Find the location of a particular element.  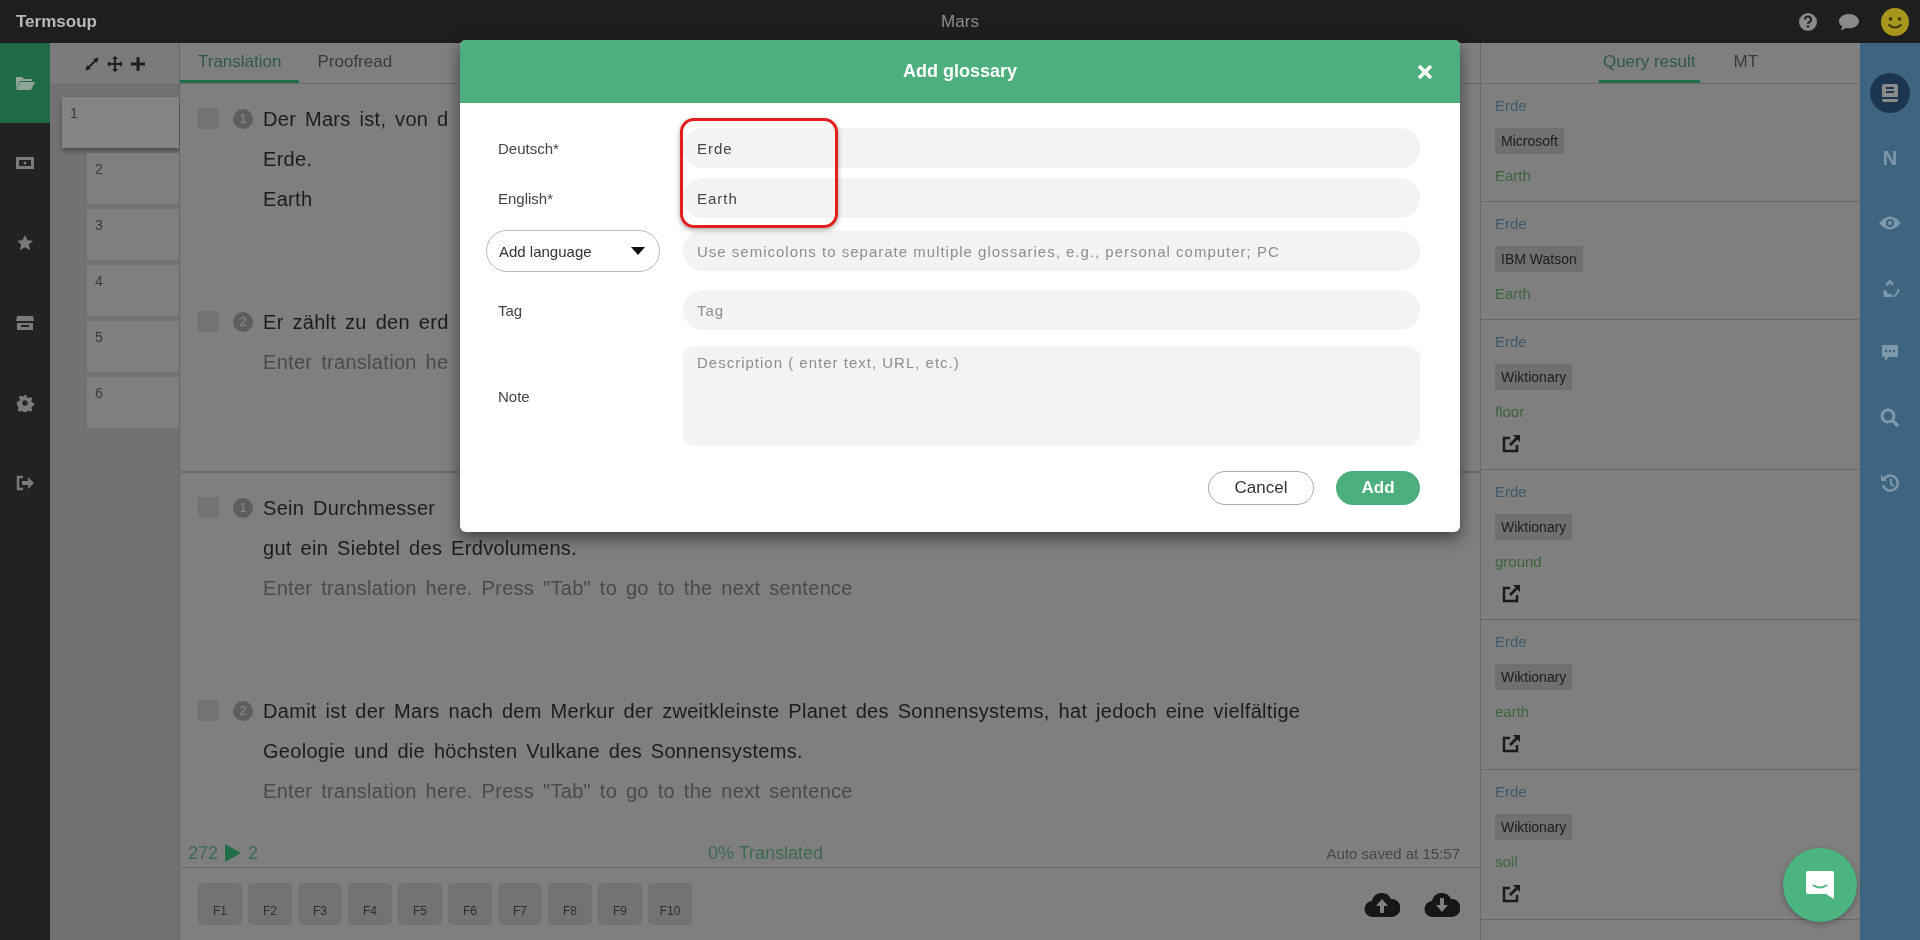

function-key: F6 is located at coordinates (470, 903).